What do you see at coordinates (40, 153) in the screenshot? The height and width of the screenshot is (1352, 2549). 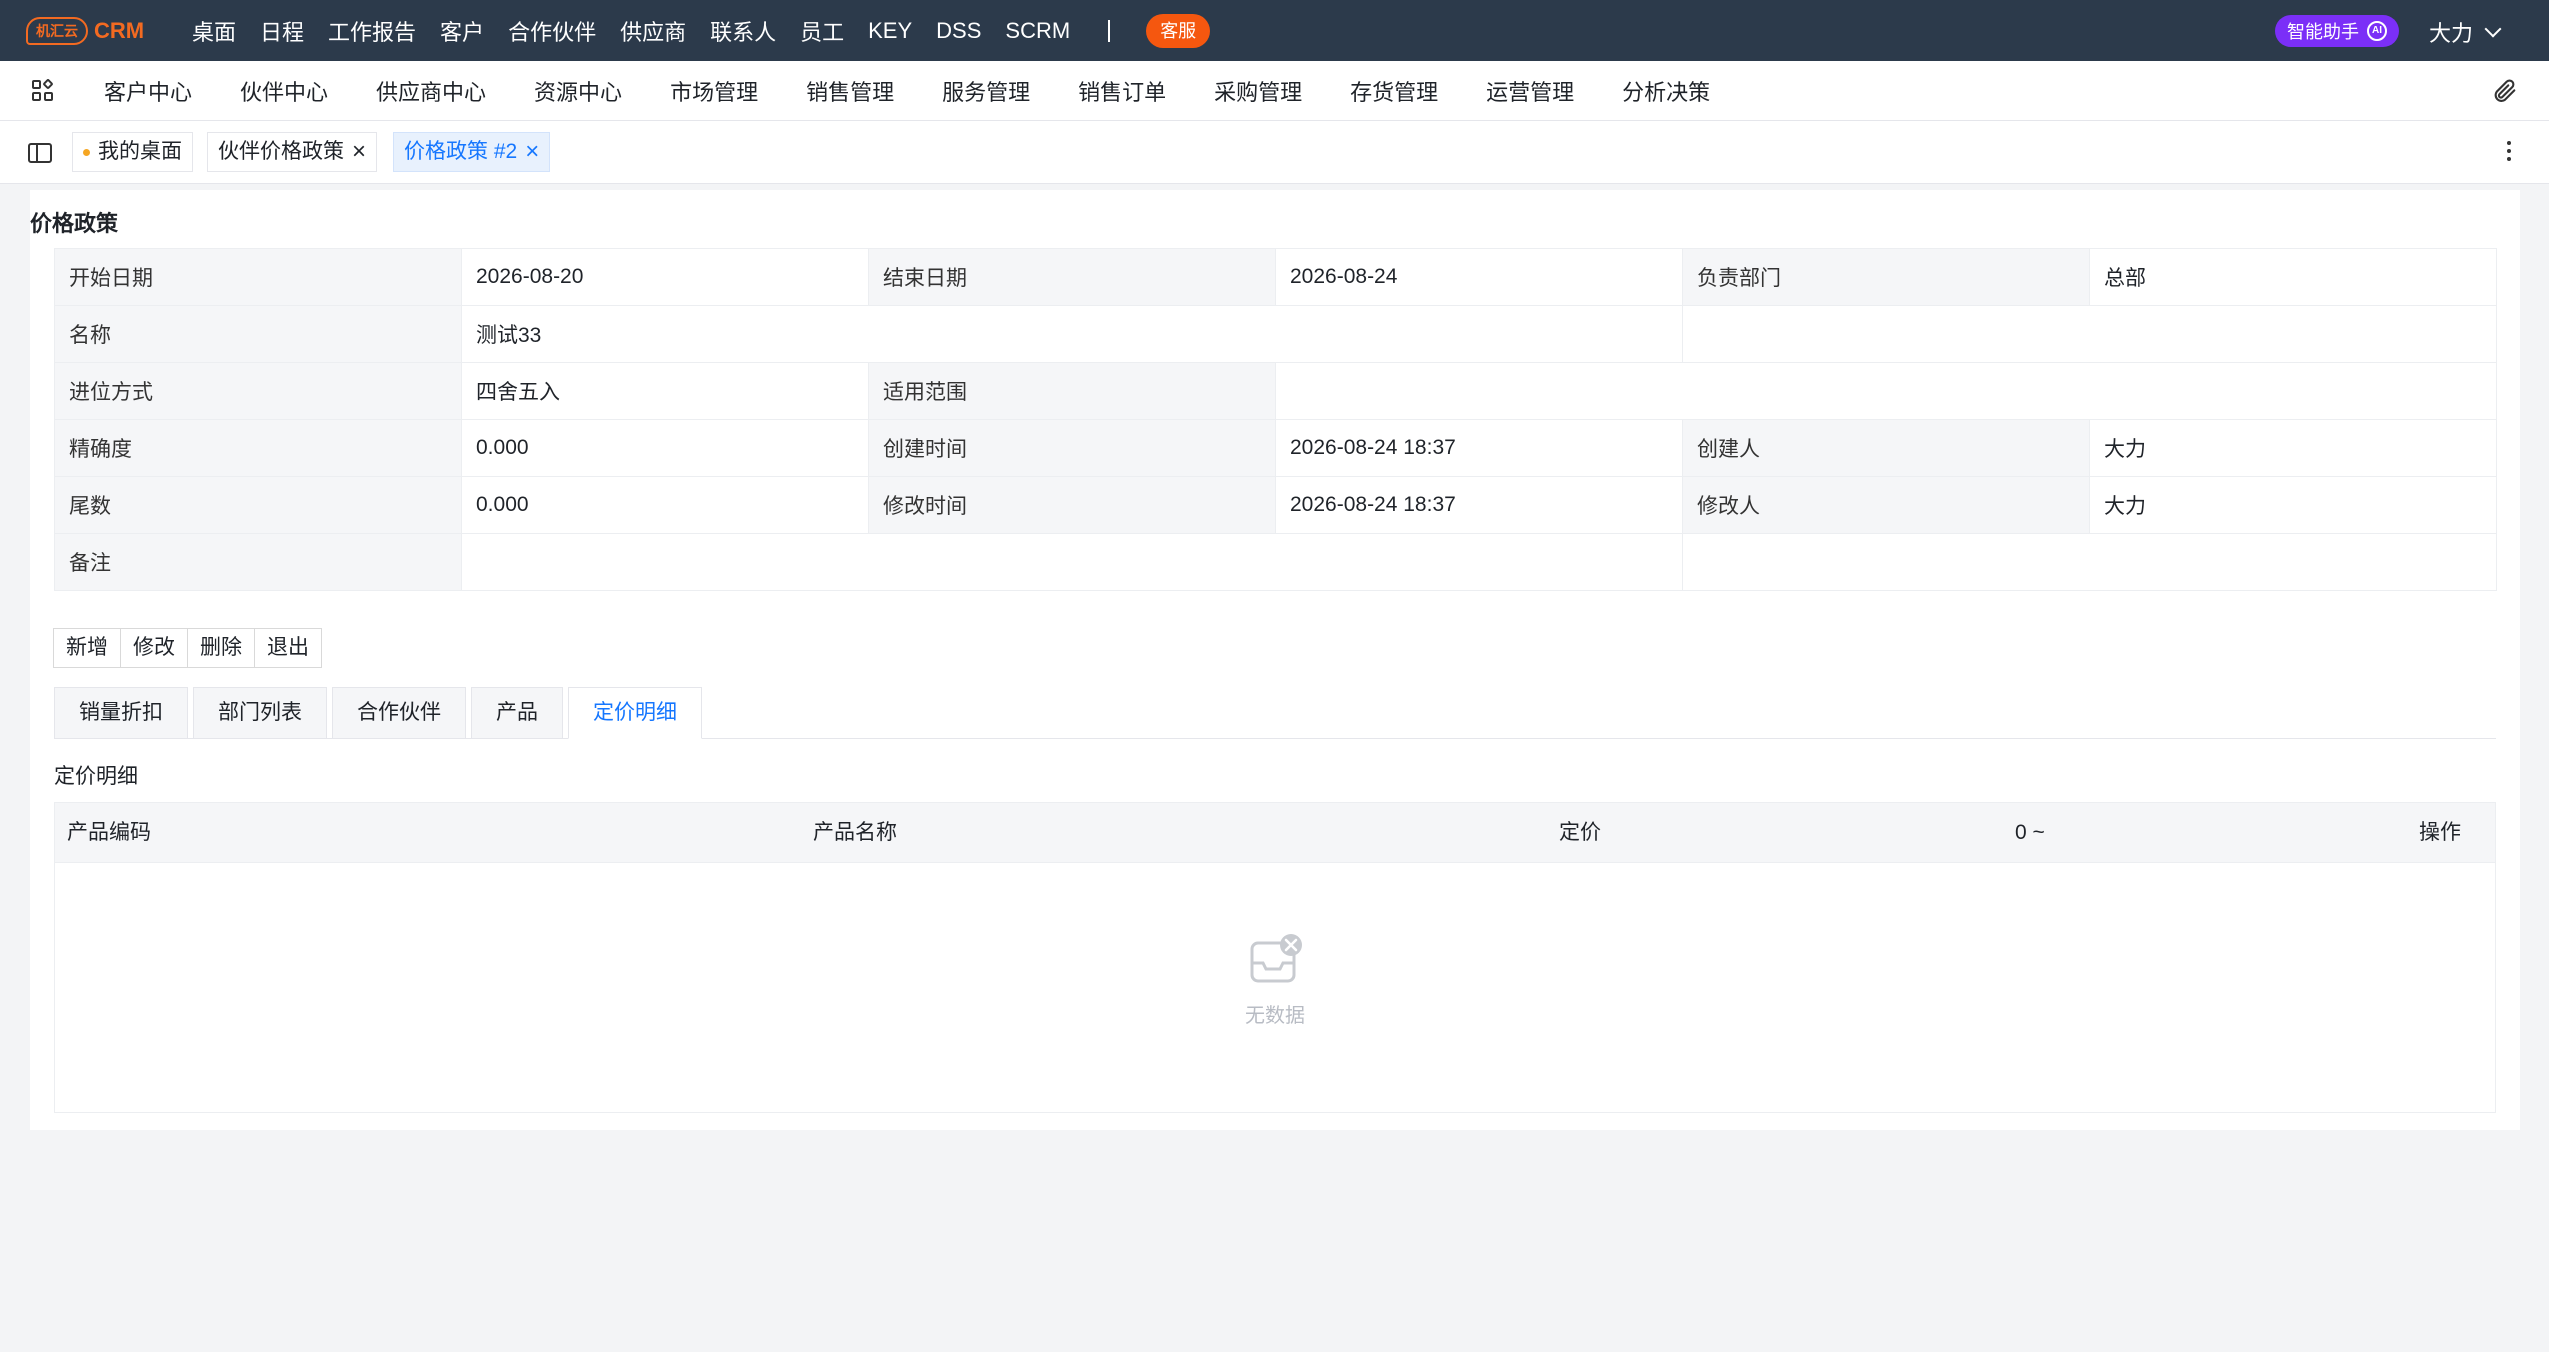 I see `sidebar-toggle-icon` at bounding box center [40, 153].